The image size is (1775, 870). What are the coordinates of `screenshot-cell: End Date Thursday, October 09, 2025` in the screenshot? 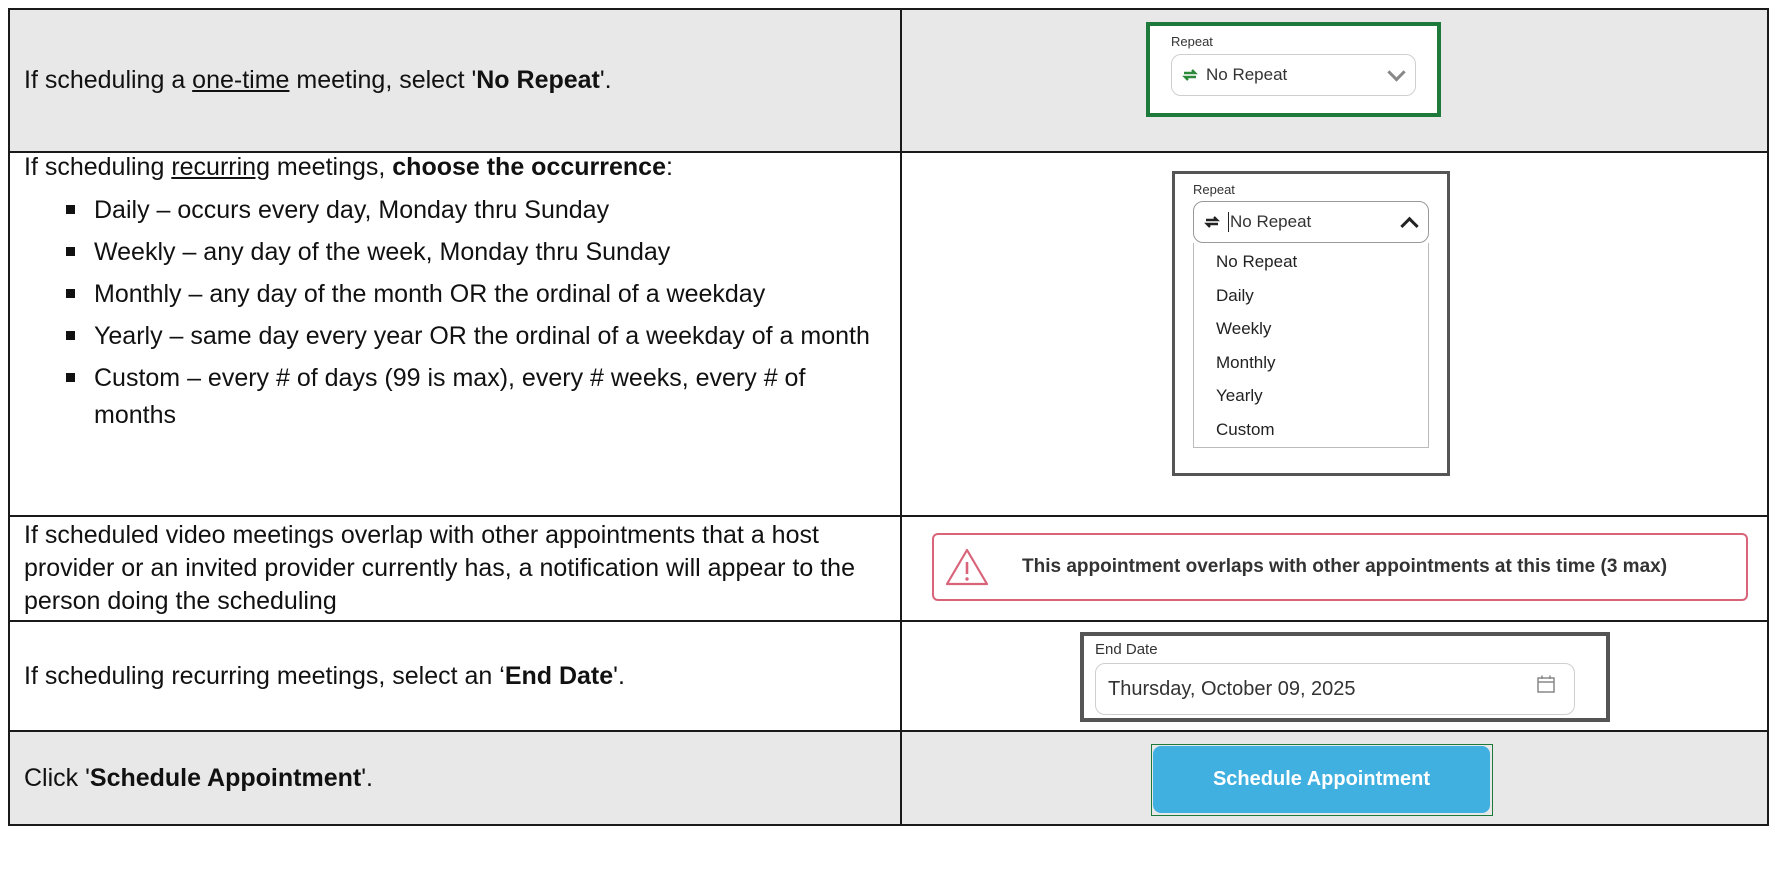 It's located at (1334, 676).